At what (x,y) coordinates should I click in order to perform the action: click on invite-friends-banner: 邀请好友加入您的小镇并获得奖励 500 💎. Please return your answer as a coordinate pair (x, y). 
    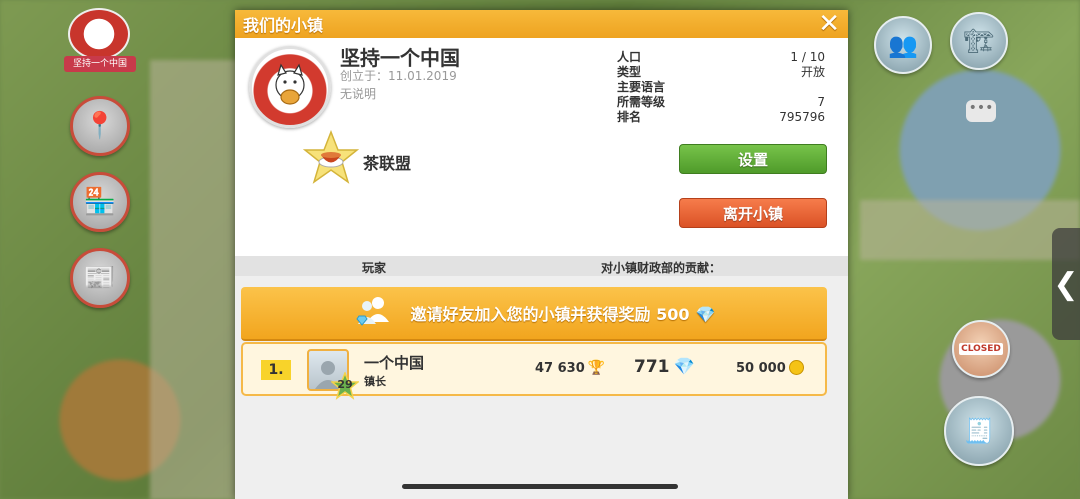
    Looking at the image, I should click on (534, 314).